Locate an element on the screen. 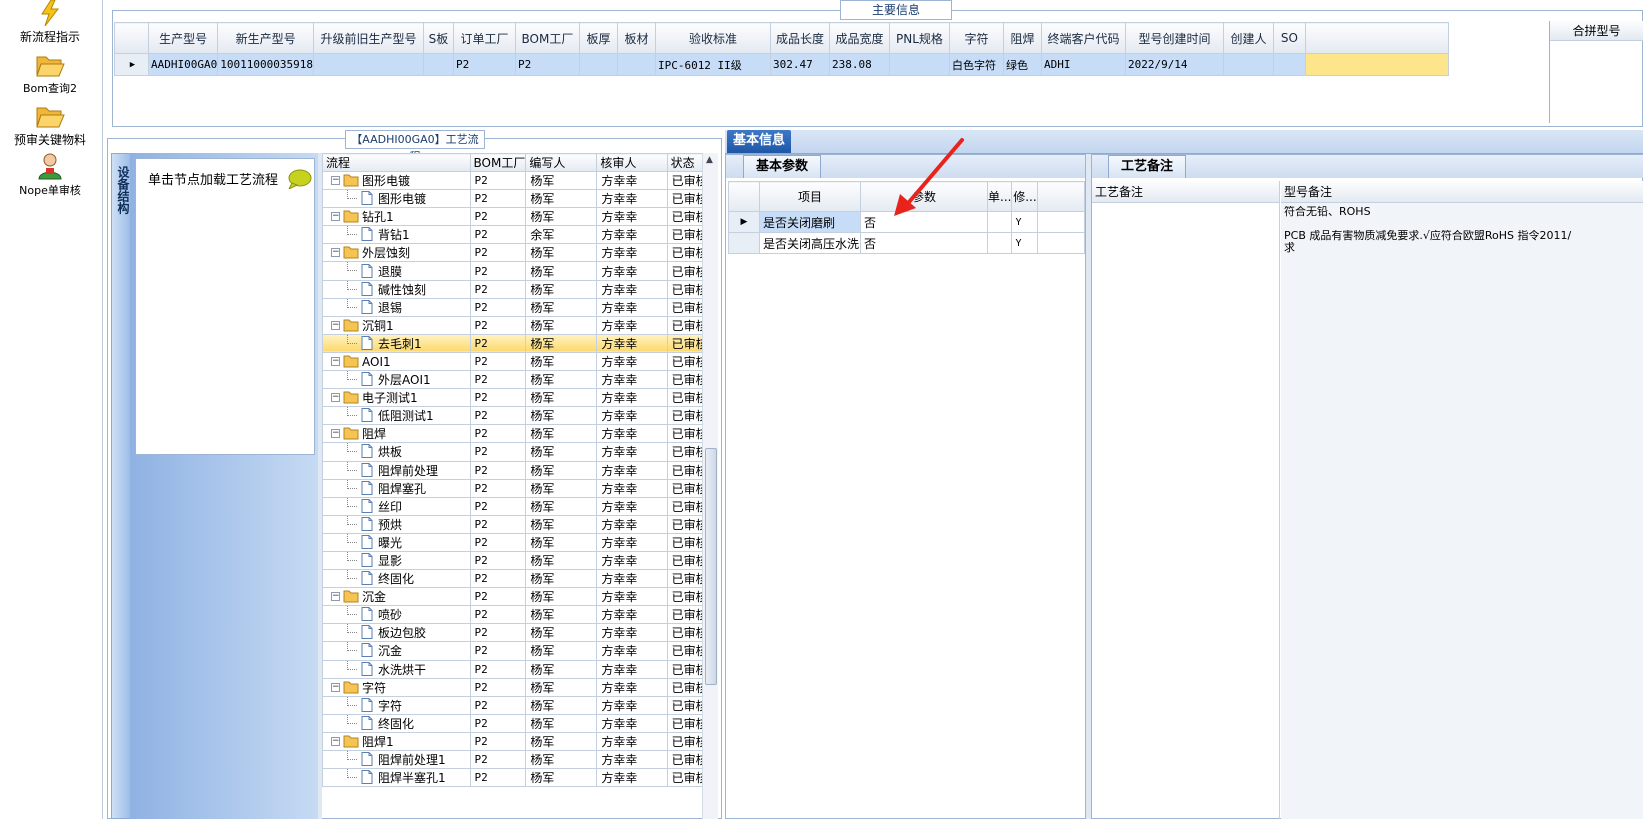  column-header: 新生产型号 is located at coordinates (265, 38).